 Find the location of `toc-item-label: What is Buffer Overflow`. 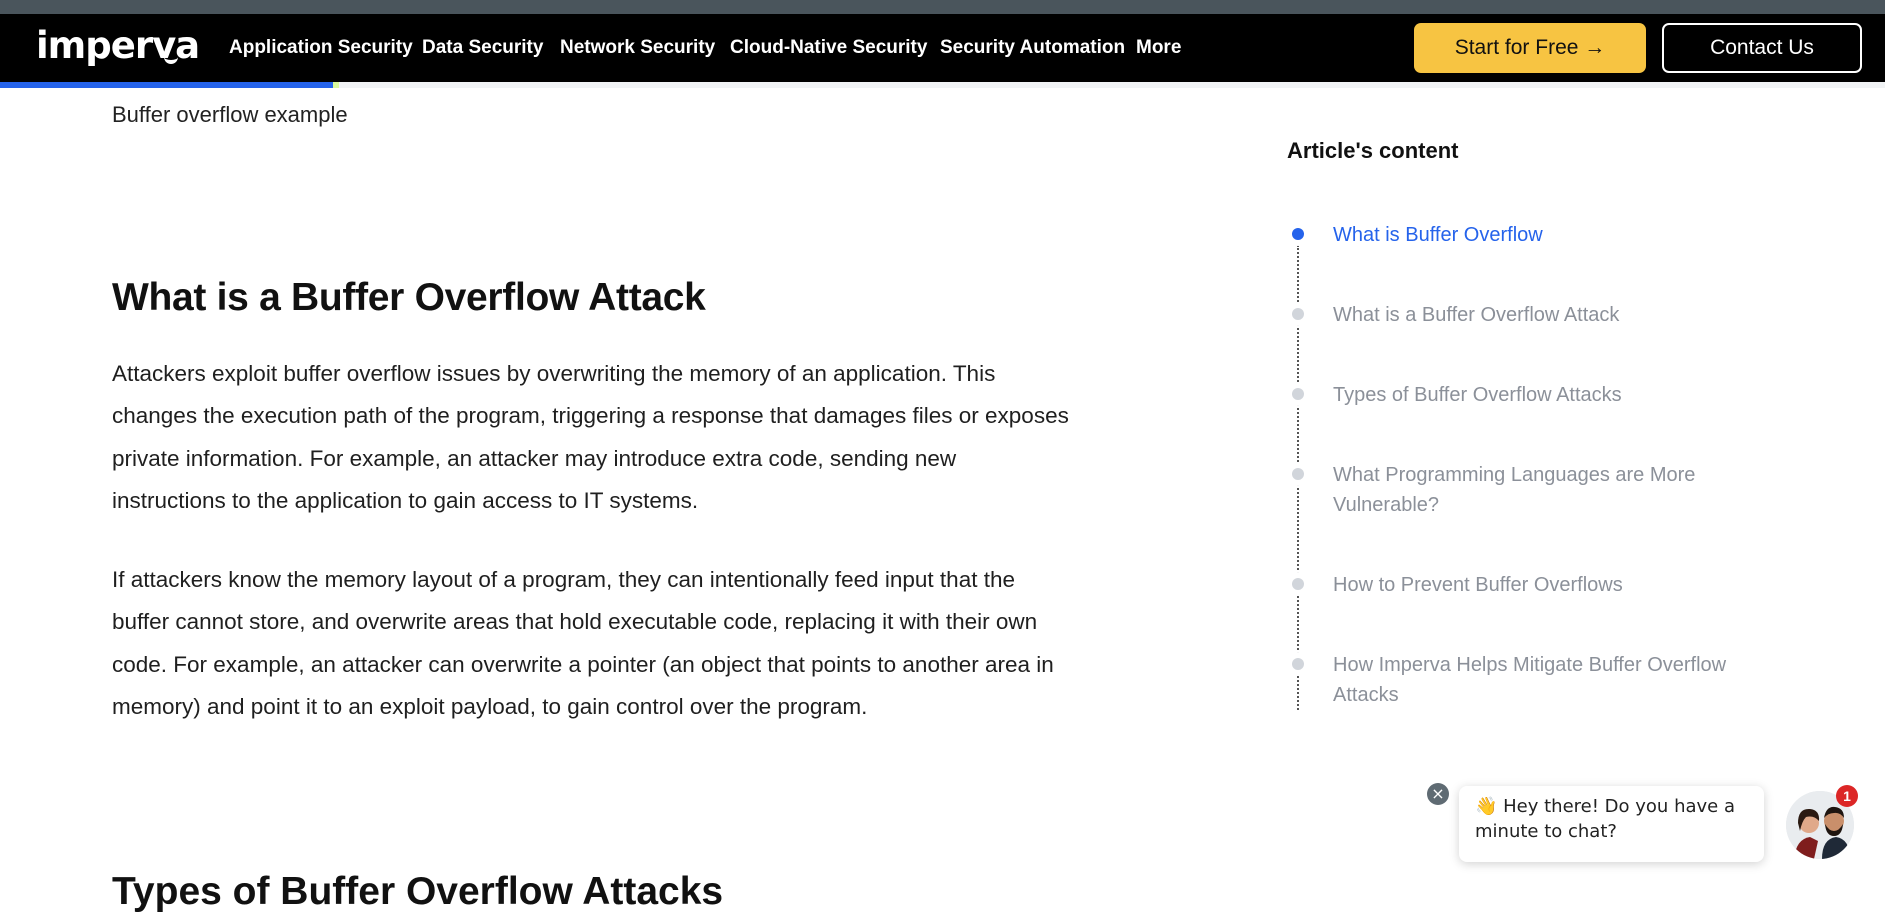

toc-item-label: What is Buffer Overflow is located at coordinates (1553, 235).